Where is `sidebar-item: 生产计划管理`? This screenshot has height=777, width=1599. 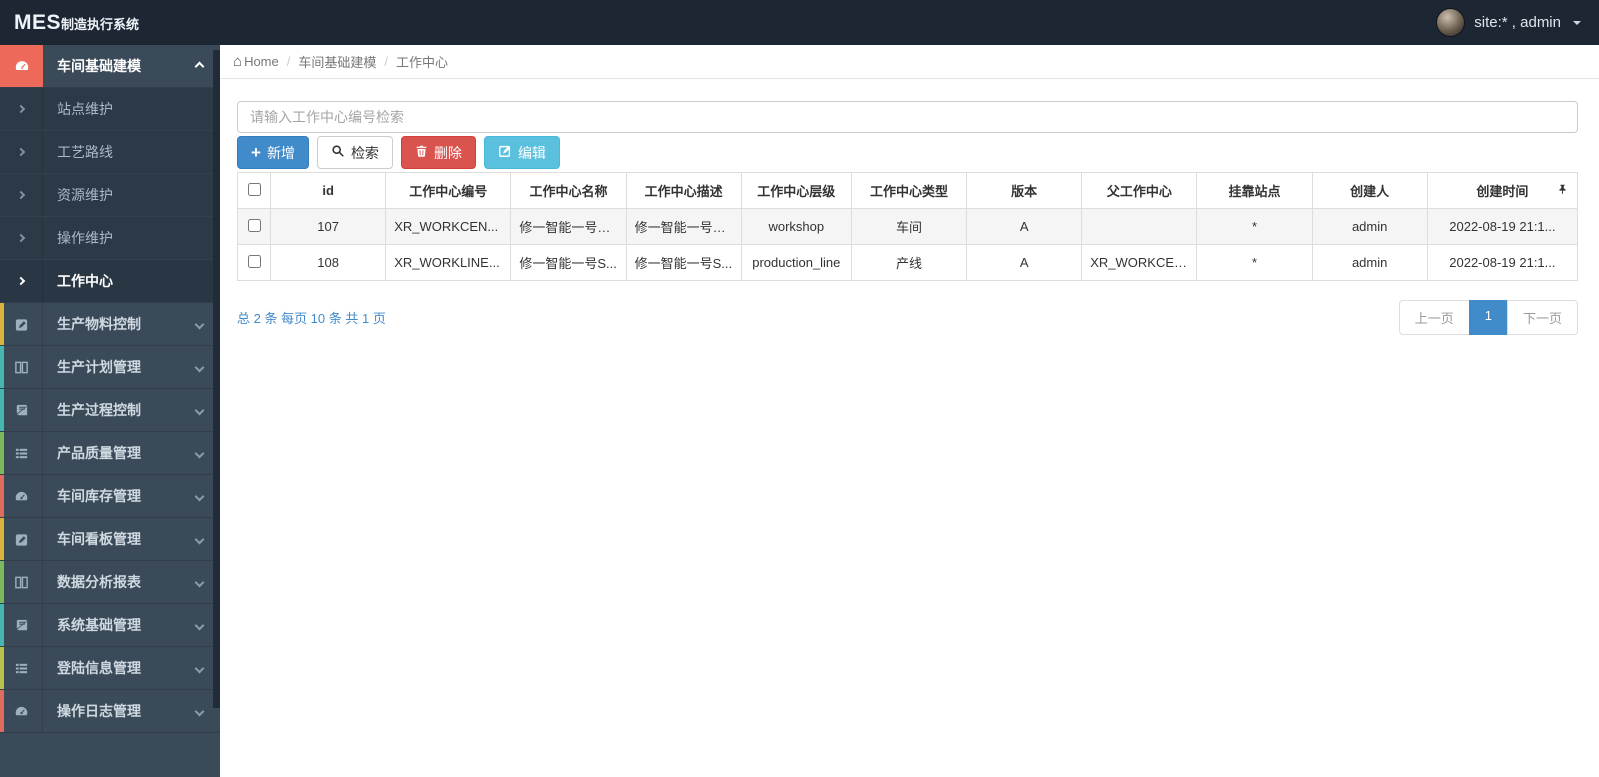 sidebar-item: 生产计划管理 is located at coordinates (110, 367).